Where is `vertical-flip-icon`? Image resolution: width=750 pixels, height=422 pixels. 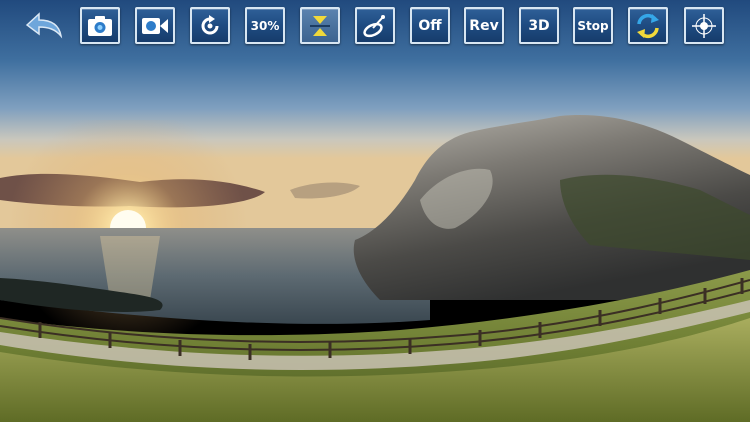
vertical-flip-icon is located at coordinates (320, 25).